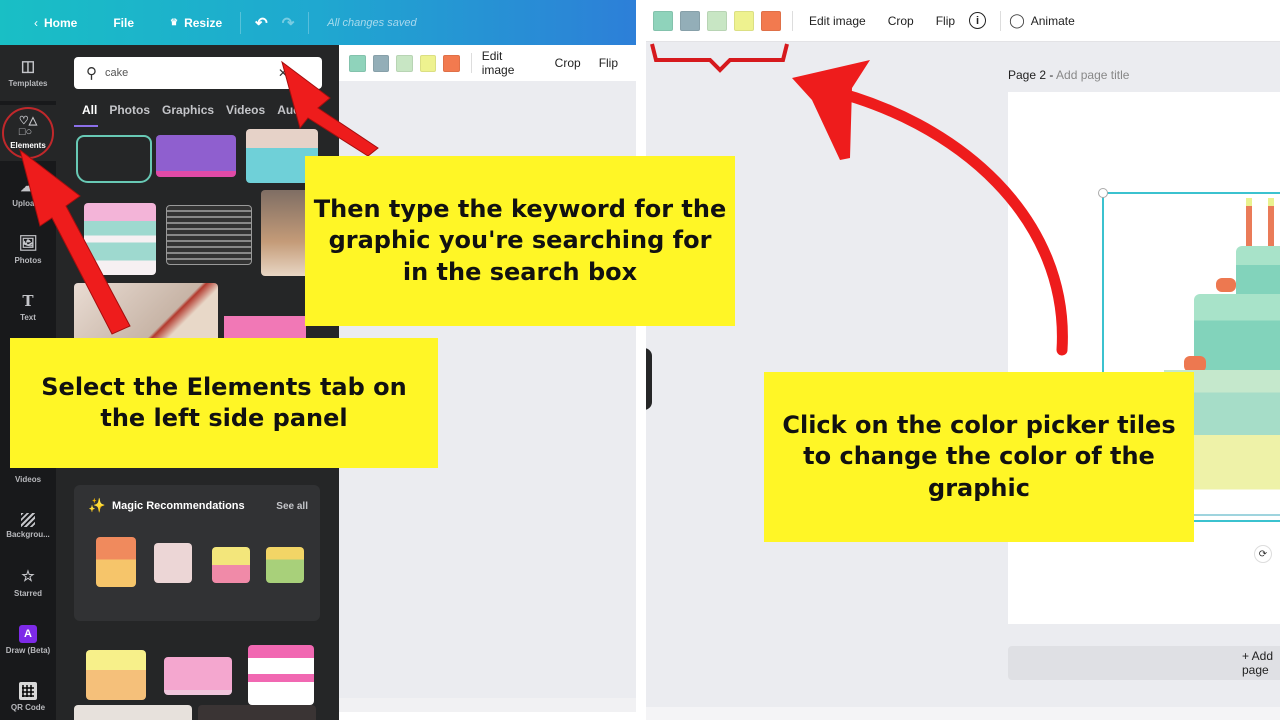  I want to click on rail-item-qr-code: QR Code, so click(28, 694).